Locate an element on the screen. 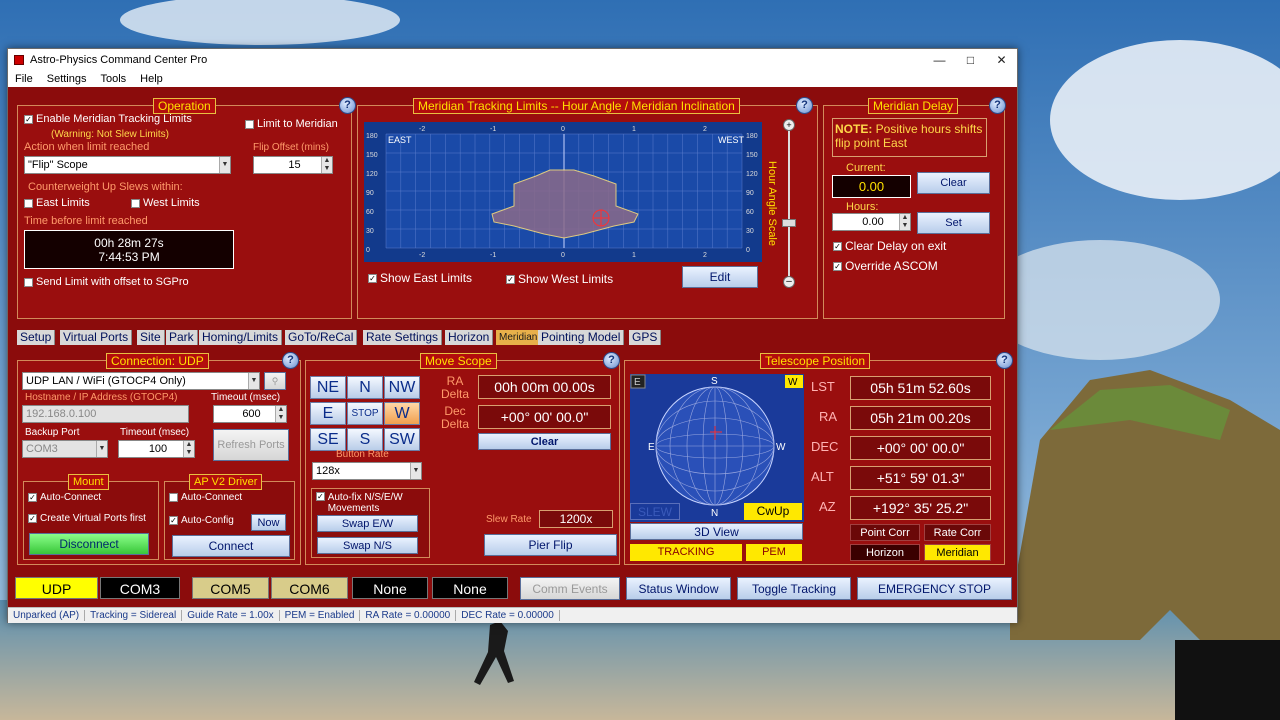  create-virtual-ports-checkbox: ✓ Create Virtual Ports first is located at coordinates (87, 518).